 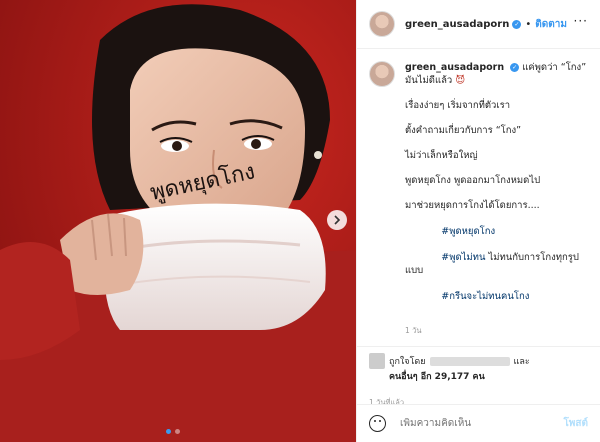 What do you see at coordinates (173, 431) in the screenshot?
I see `carousel-indicator` at bounding box center [173, 431].